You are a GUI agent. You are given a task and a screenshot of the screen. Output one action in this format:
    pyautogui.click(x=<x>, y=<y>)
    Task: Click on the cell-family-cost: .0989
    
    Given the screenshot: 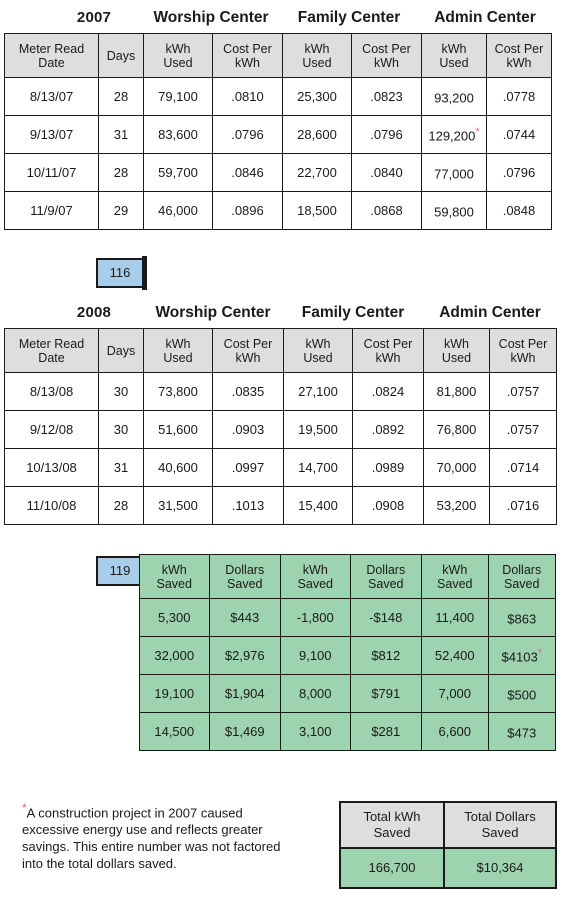 What is the action you would take?
    pyautogui.click(x=388, y=467)
    